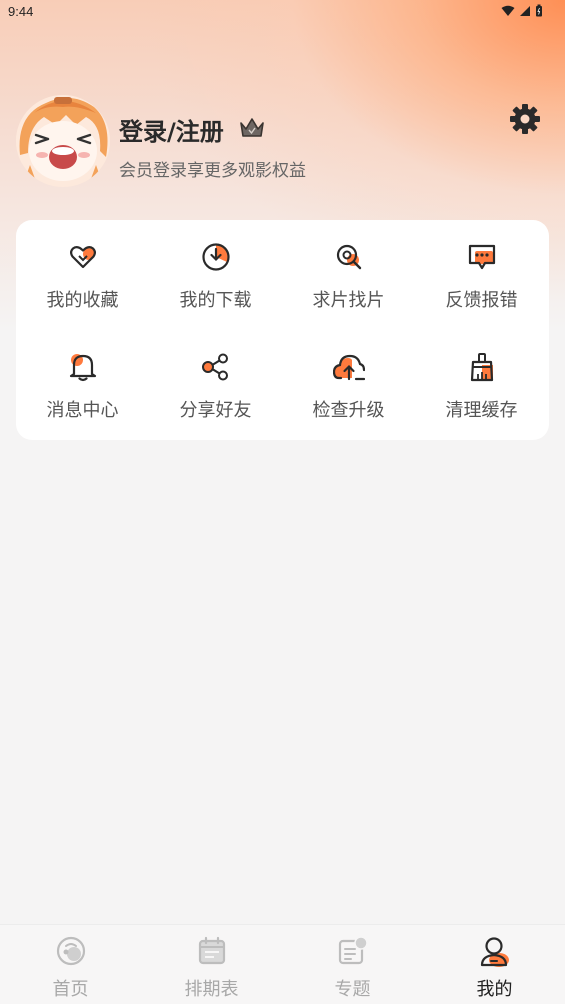 The image size is (565, 1004). I want to click on menu-item-messages: 消息中心, so click(82, 380).